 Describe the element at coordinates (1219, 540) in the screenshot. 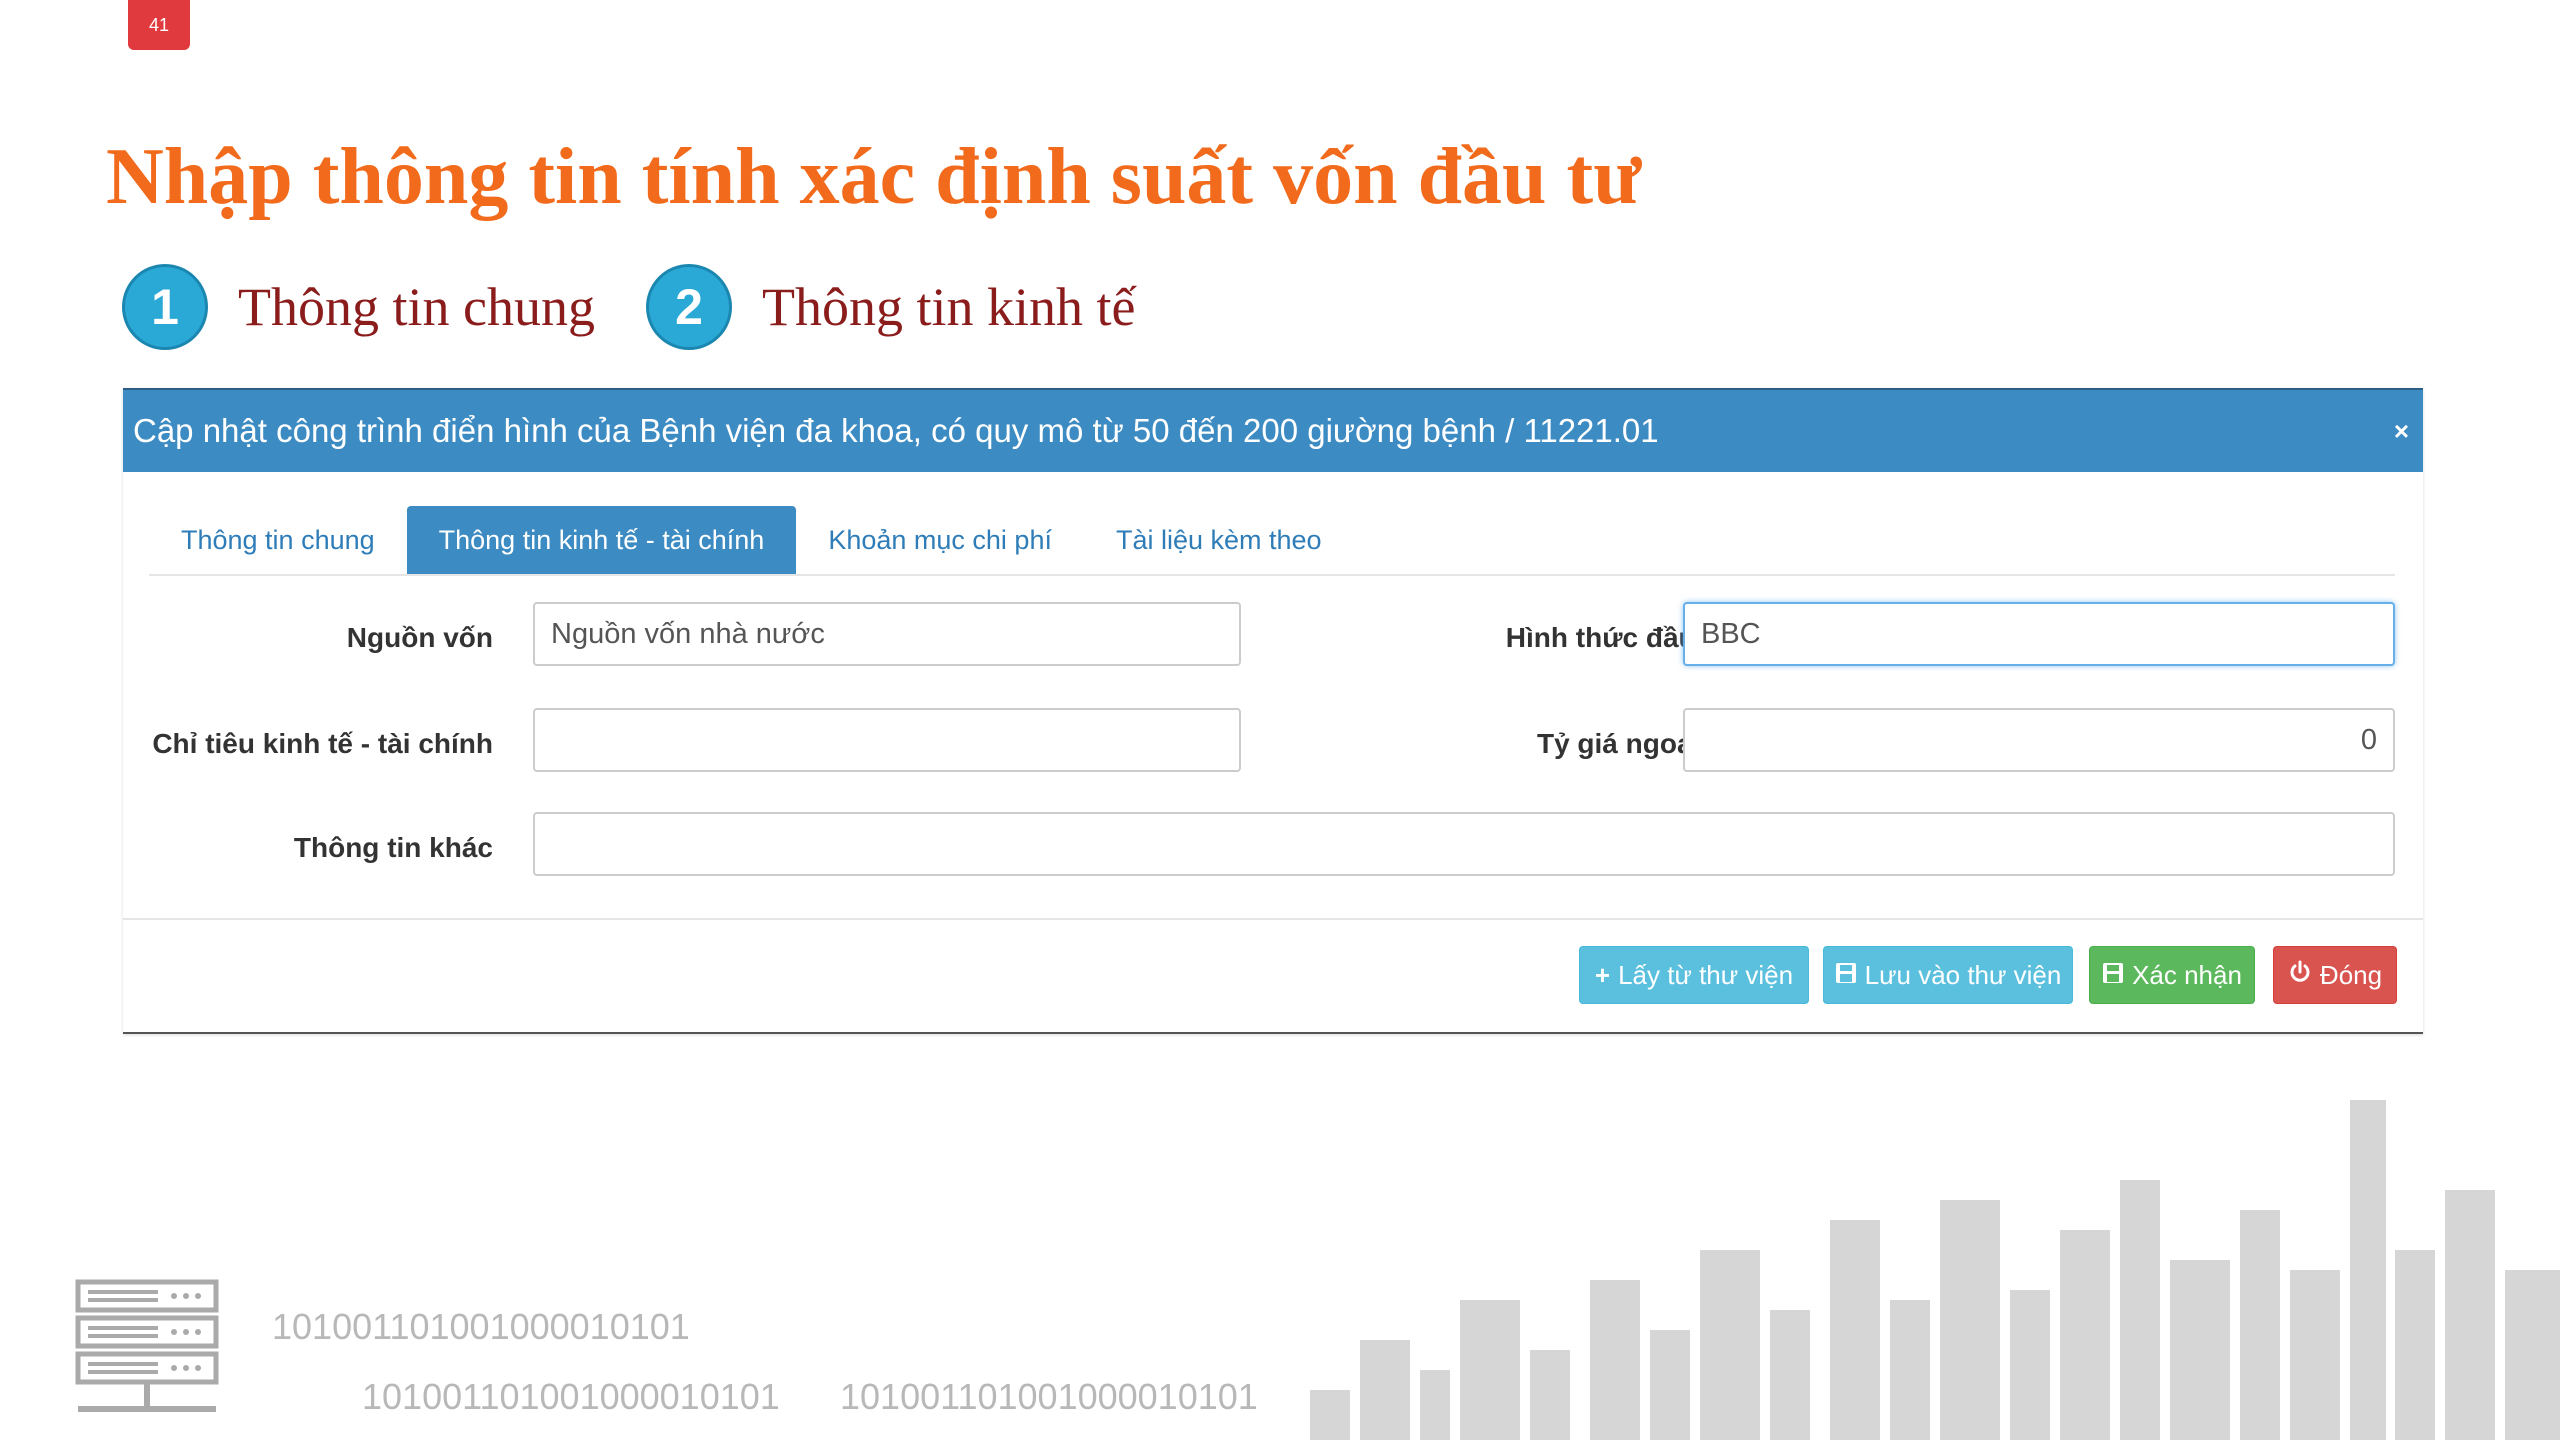

I see `tab-tai-lieu-kem-theo: Tài liệu kèm theo` at that location.